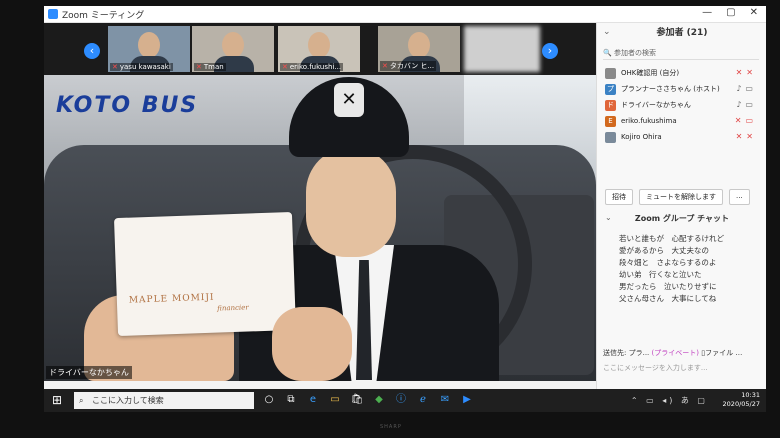 The image size is (780, 438). I want to click on driver-face, so click(351, 202).